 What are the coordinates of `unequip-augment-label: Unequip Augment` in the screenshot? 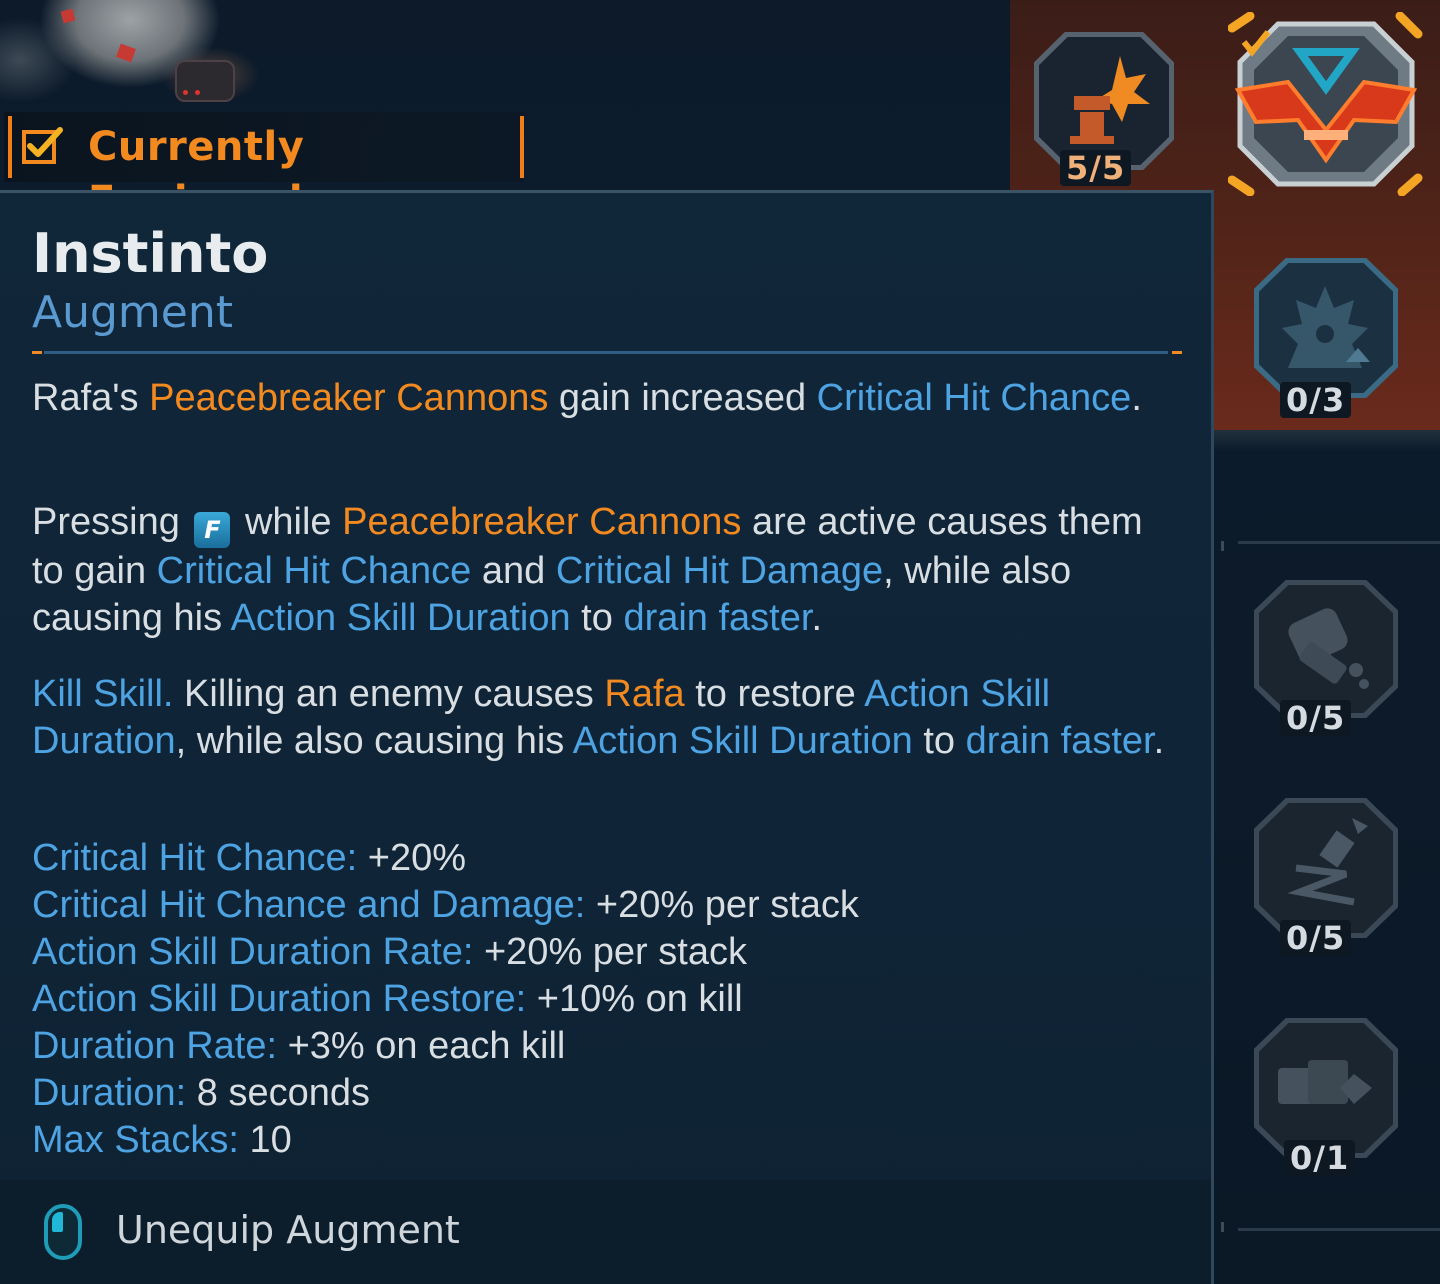 It's located at (288, 1230).